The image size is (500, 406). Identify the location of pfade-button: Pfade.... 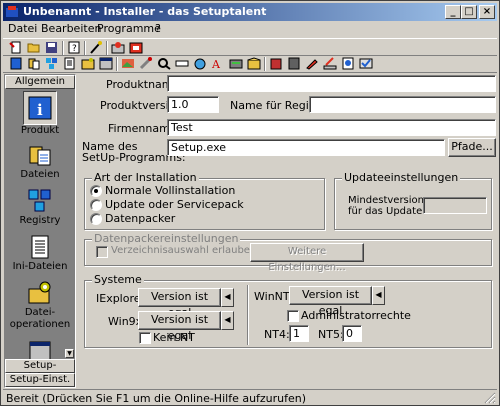
(472, 147).